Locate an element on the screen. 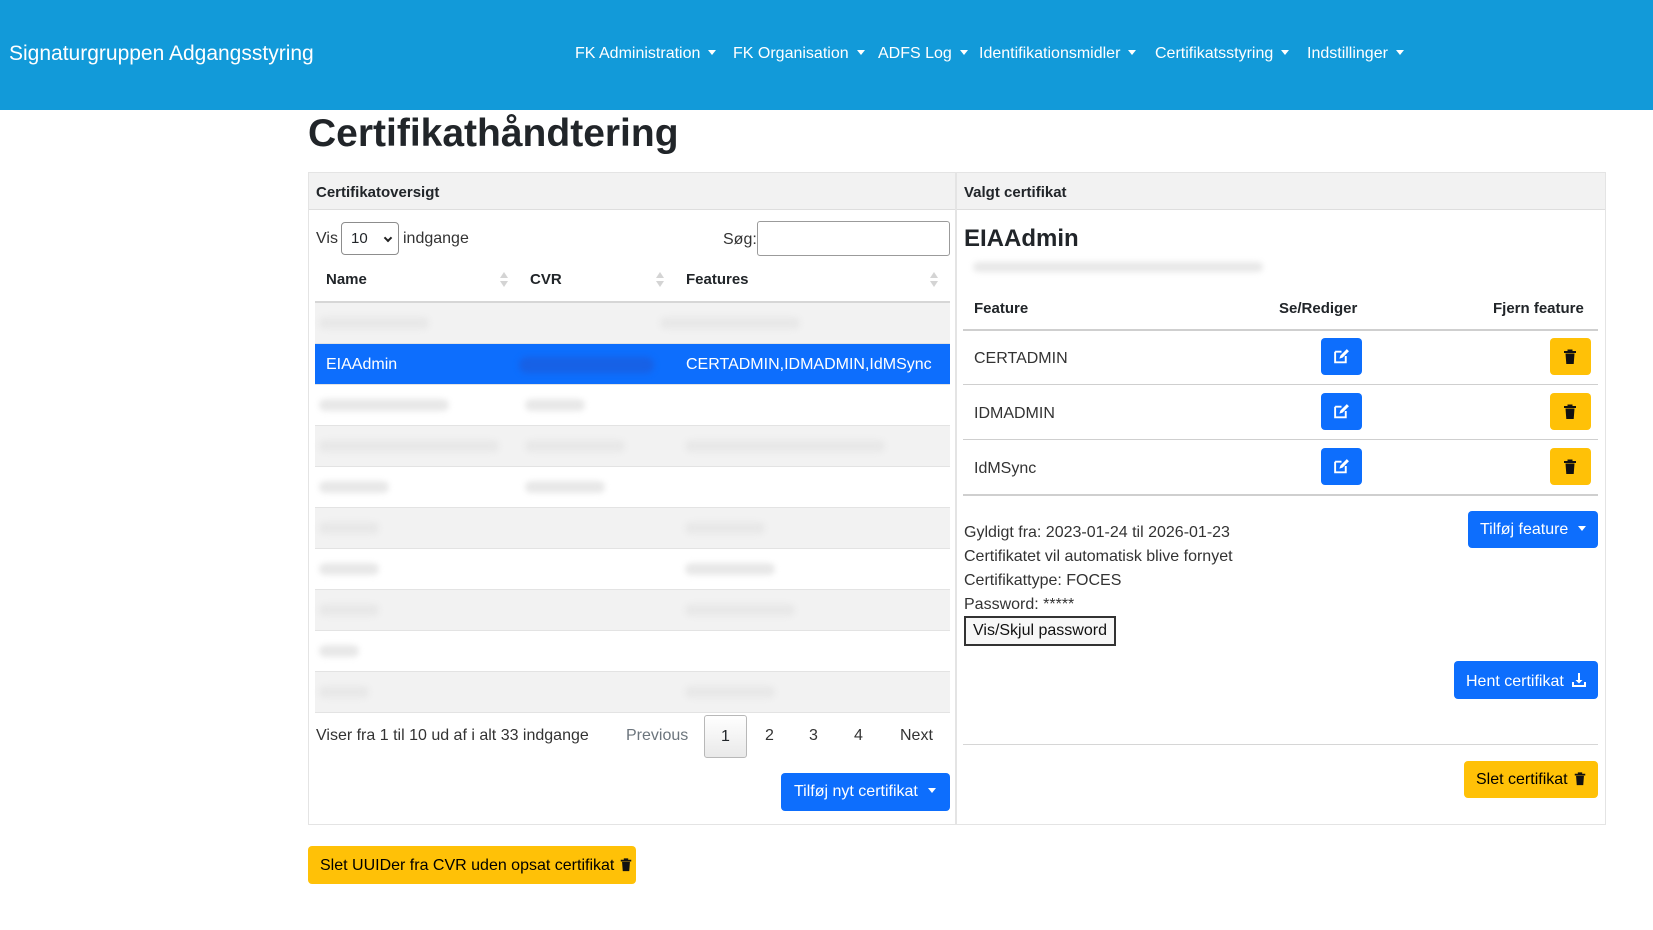  toggle-password-button: Vis/Skjul password is located at coordinates (1040, 631).